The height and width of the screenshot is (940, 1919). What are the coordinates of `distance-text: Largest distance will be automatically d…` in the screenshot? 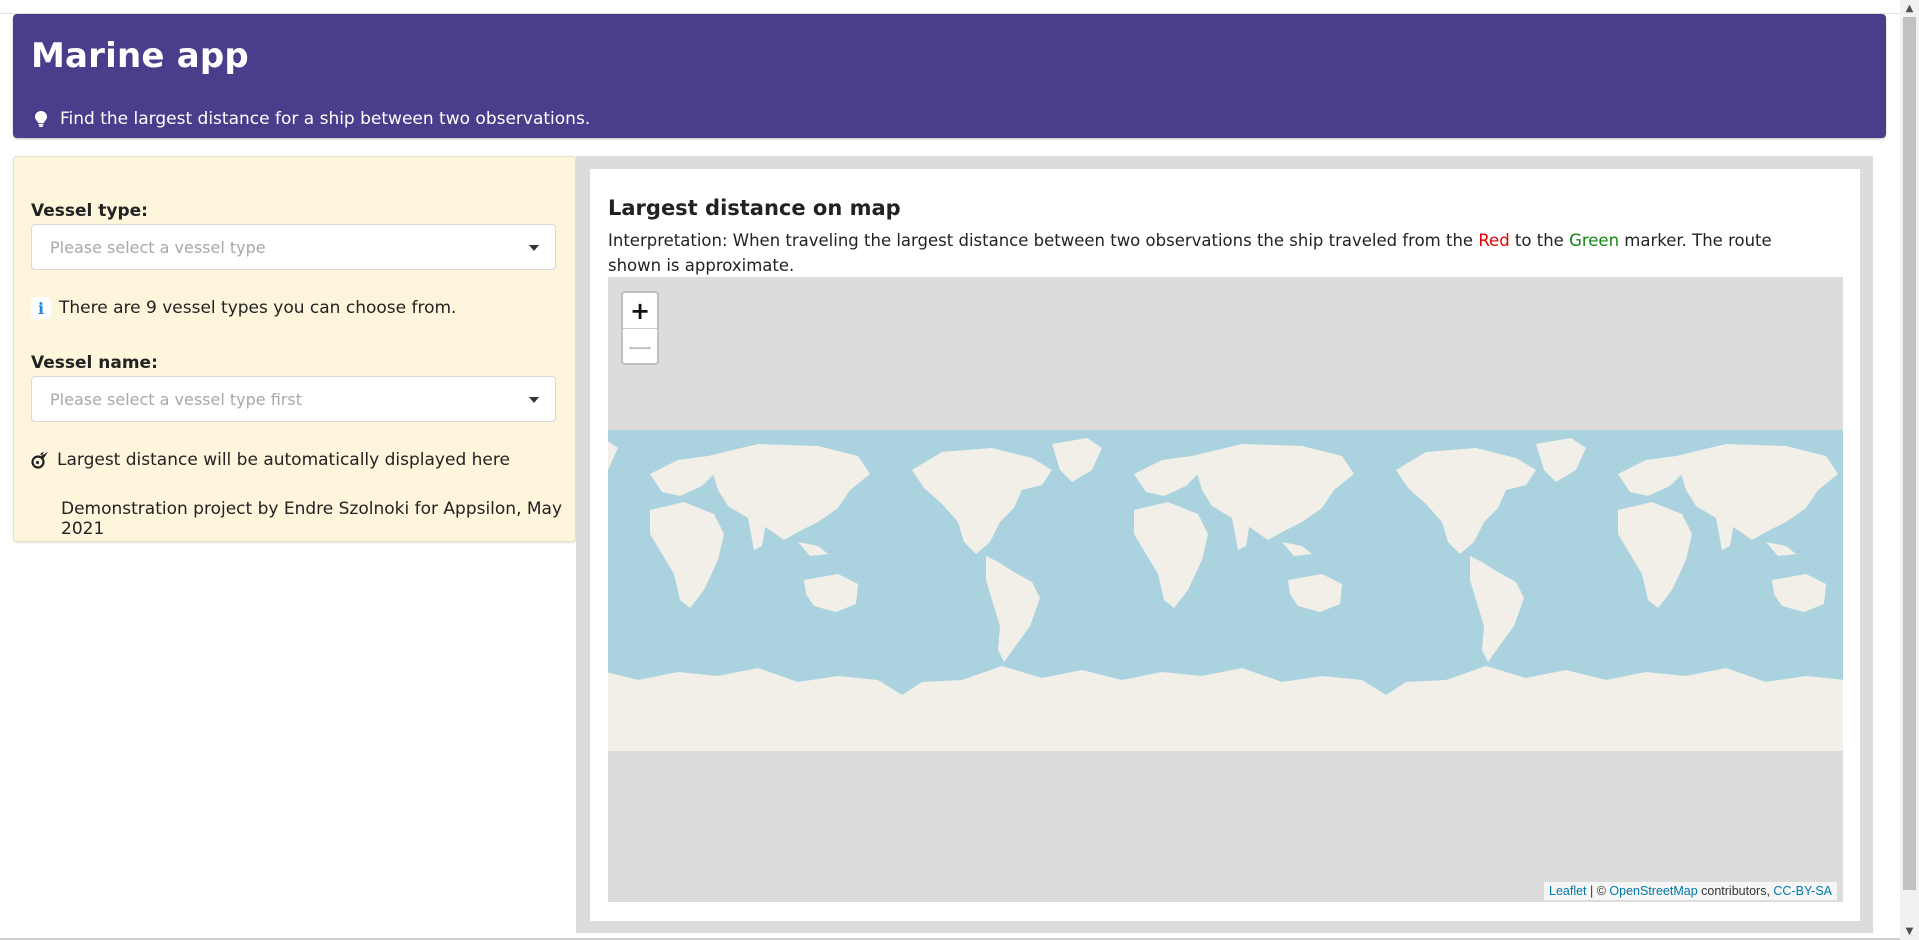 It's located at (283, 460).